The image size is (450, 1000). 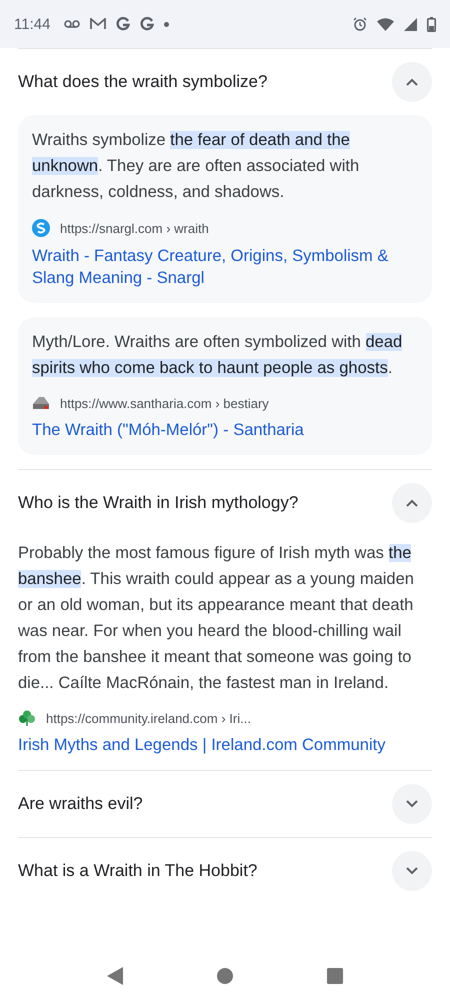 What do you see at coordinates (360, 24) in the screenshot?
I see `alarm-icon` at bounding box center [360, 24].